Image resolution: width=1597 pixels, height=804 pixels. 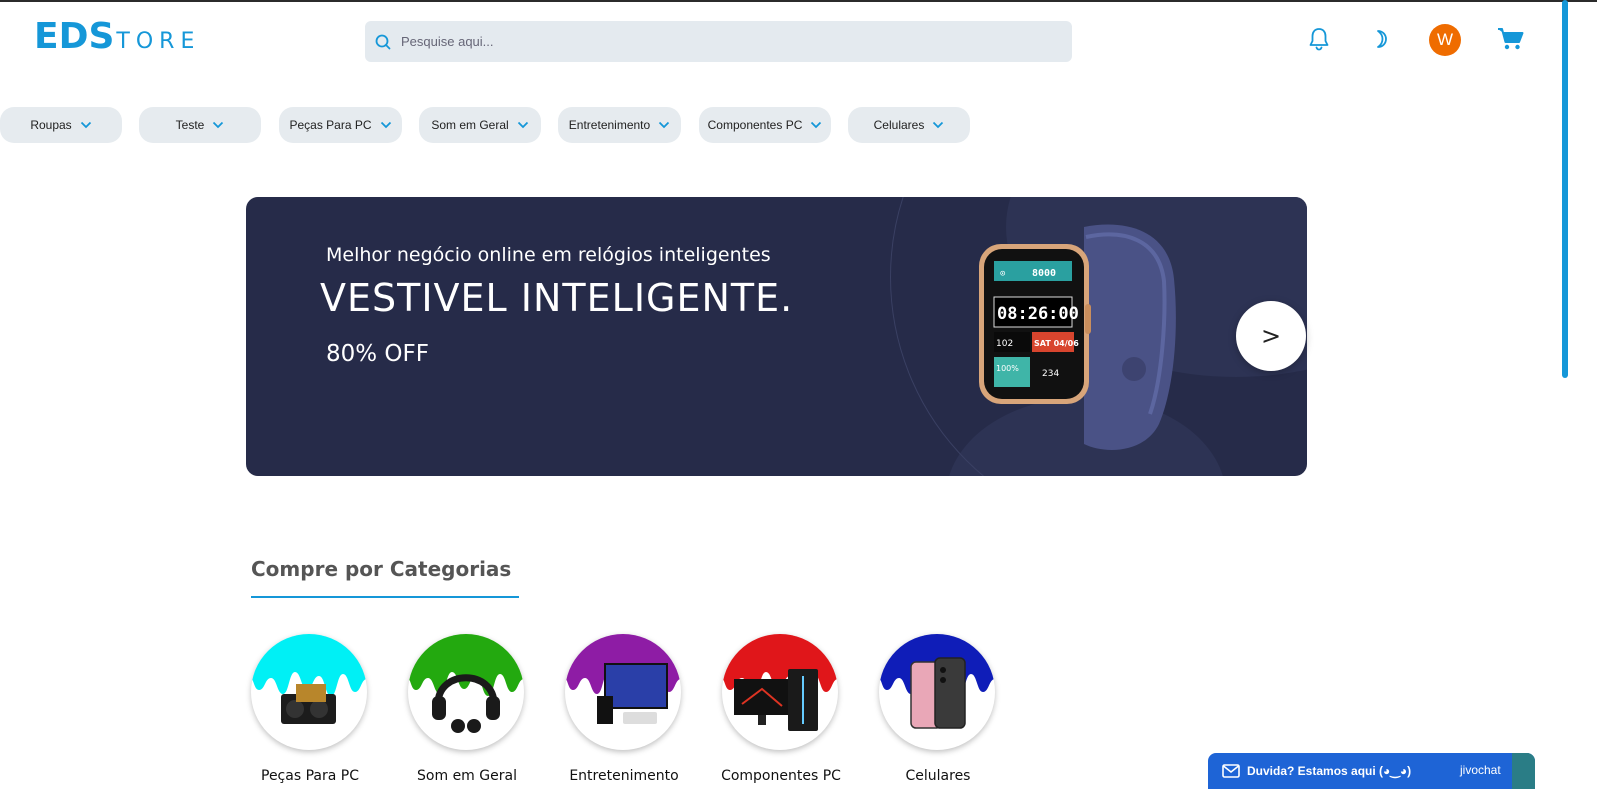 I want to click on category-card-componentes-pc: Componentes PC, so click(x=781, y=709).